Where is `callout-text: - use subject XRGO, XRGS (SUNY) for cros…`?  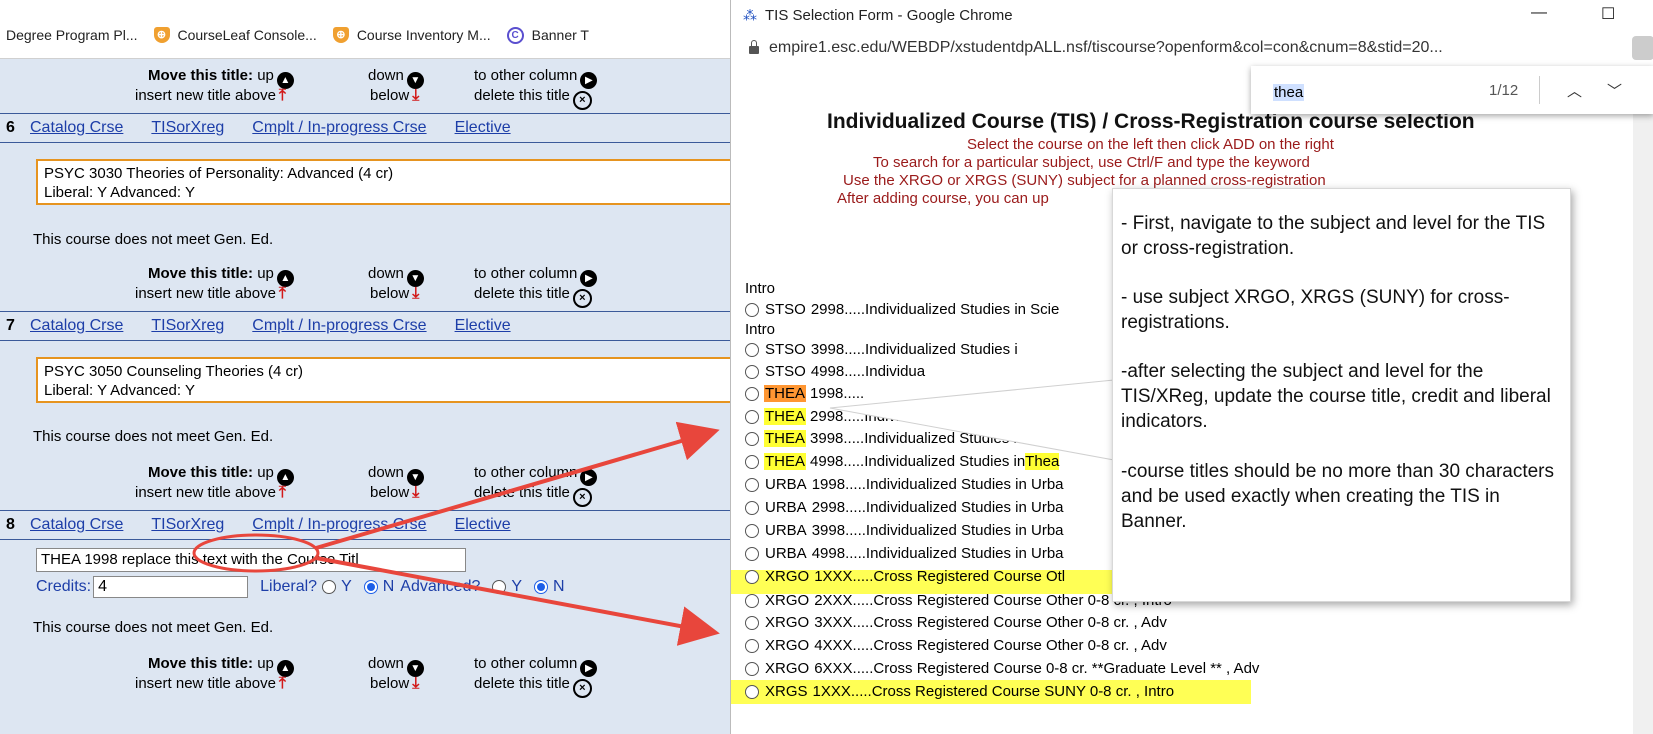
callout-text: - use subject XRGO, XRGS (SUNY) for cros… is located at coordinates (1315, 310).